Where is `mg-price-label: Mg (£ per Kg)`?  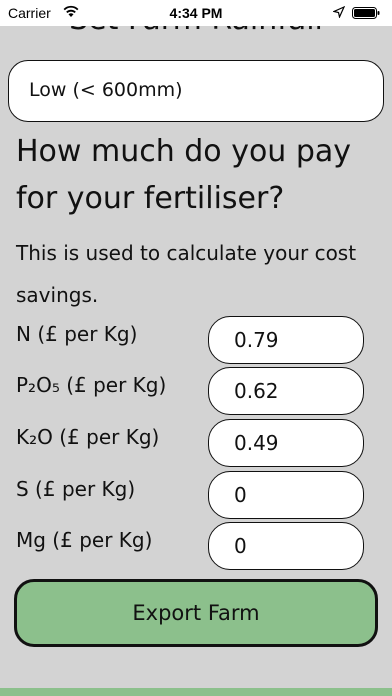
mg-price-label: Mg (£ per Kg) is located at coordinates (84, 540).